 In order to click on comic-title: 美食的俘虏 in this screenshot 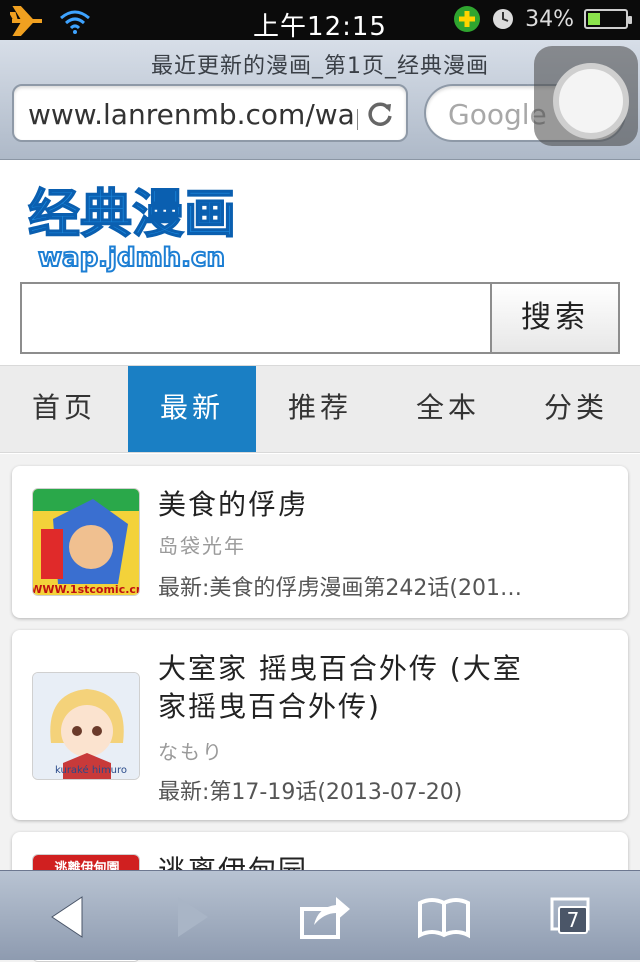, I will do `click(233, 505)`.